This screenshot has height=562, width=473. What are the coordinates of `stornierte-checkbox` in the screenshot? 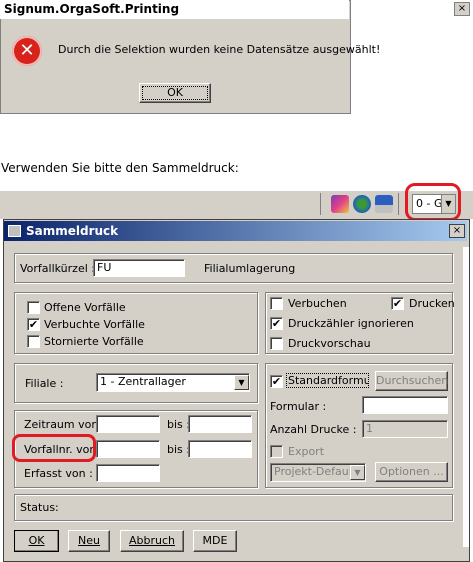 It's located at (33, 341).